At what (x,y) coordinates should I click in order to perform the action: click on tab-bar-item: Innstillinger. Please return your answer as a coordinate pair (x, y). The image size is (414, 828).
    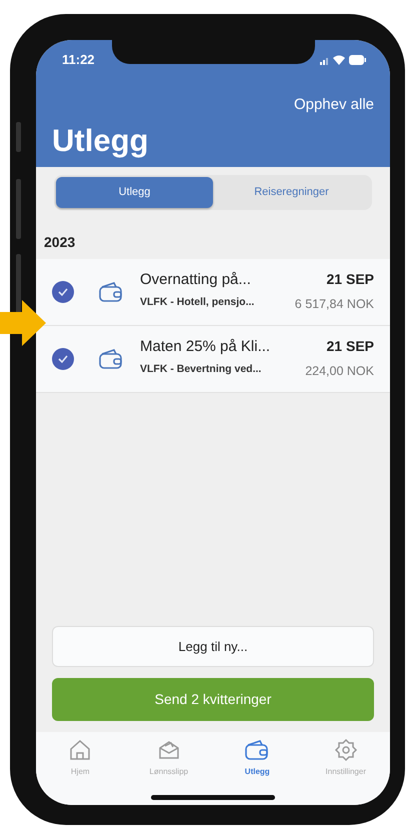
    Looking at the image, I should click on (346, 771).